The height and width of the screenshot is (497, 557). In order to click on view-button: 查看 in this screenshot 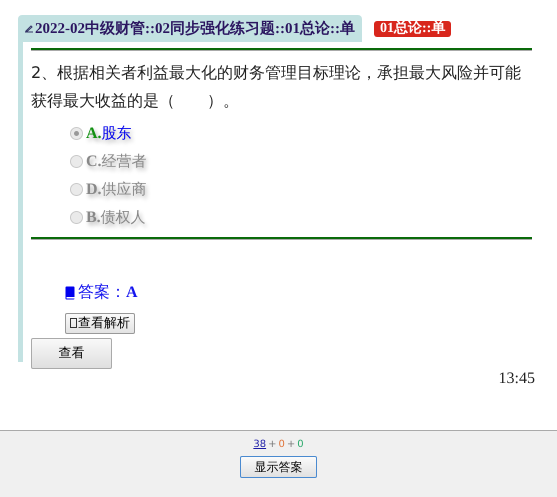, I will do `click(71, 353)`.